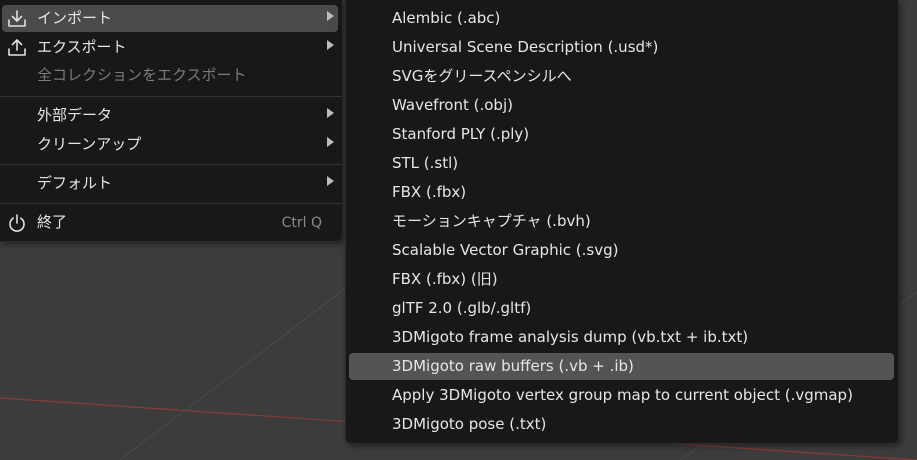 Image resolution: width=917 pixels, height=460 pixels. Describe the element at coordinates (425, 163) in the screenshot. I see `submenu-item-label: STL (.stl)` at that location.